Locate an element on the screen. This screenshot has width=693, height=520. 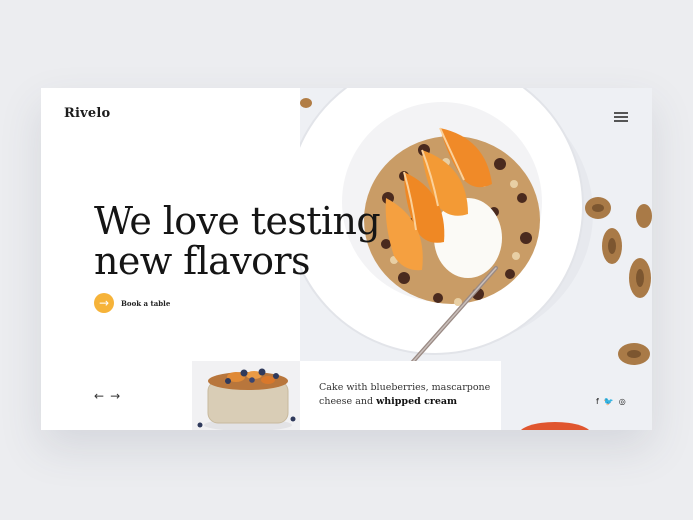
hamburger-menu-icon is located at coordinates (621, 117).